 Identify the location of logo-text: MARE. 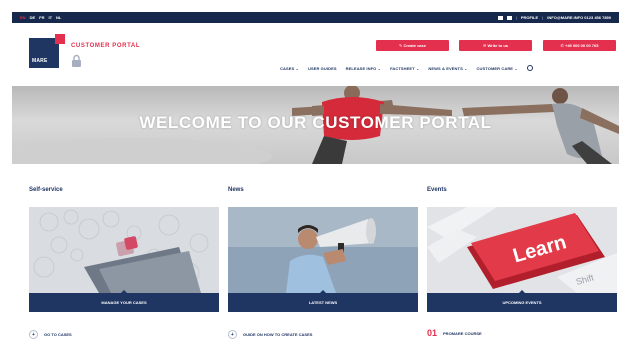
(40, 61).